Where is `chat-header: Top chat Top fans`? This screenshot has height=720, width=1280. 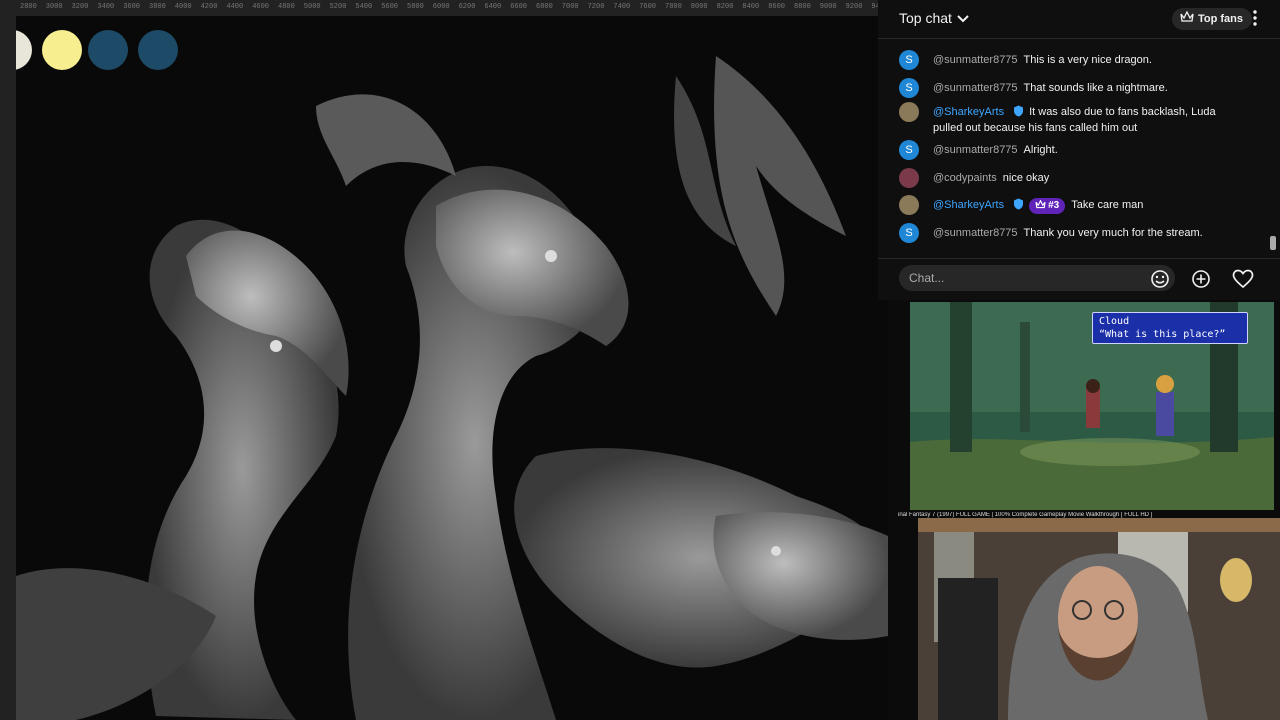
chat-header: Top chat Top fans is located at coordinates (1079, 19).